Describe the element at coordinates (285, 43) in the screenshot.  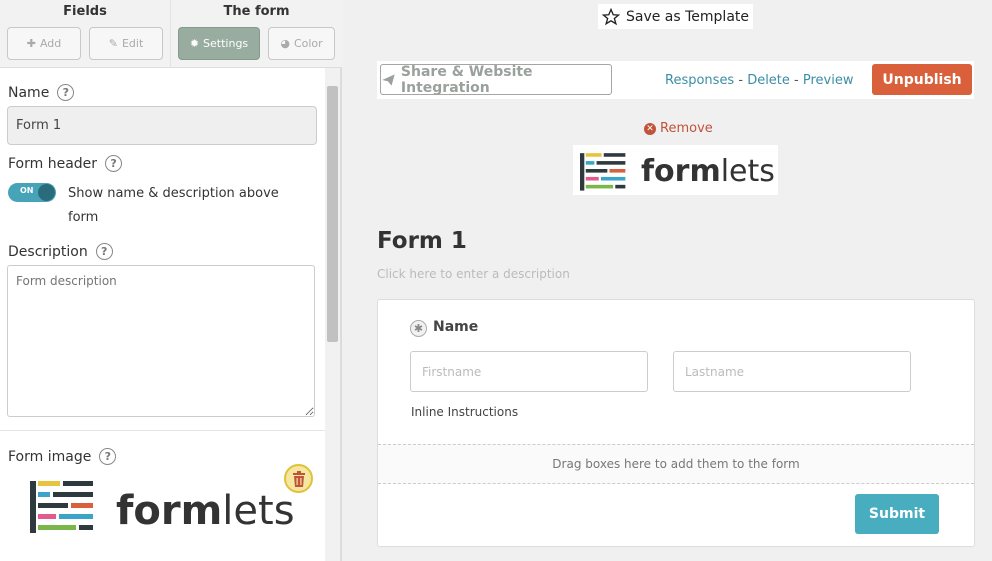
I see `palette-icon: ◕` at that location.